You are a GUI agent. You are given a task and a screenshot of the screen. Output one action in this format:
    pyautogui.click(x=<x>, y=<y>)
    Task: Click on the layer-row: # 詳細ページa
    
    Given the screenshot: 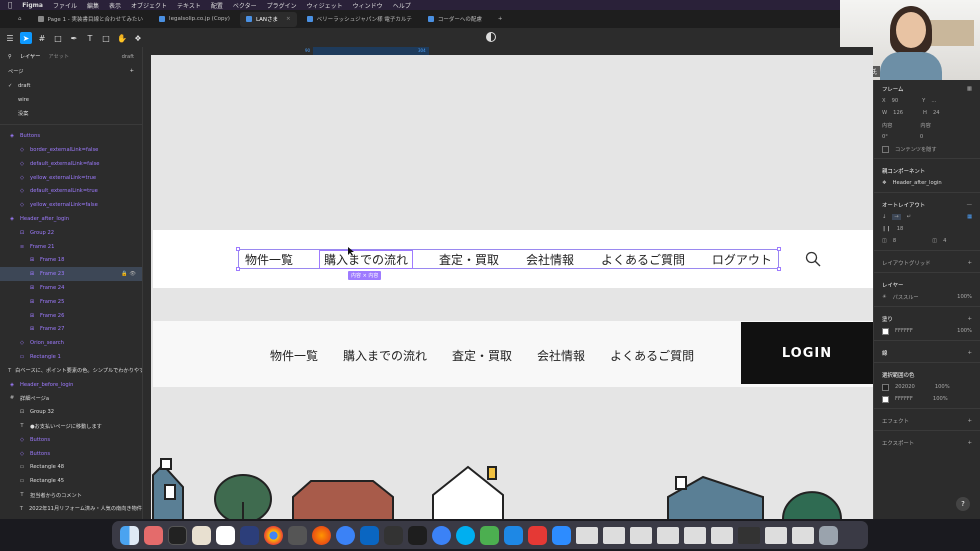 What is the action you would take?
    pyautogui.click(x=71, y=399)
    